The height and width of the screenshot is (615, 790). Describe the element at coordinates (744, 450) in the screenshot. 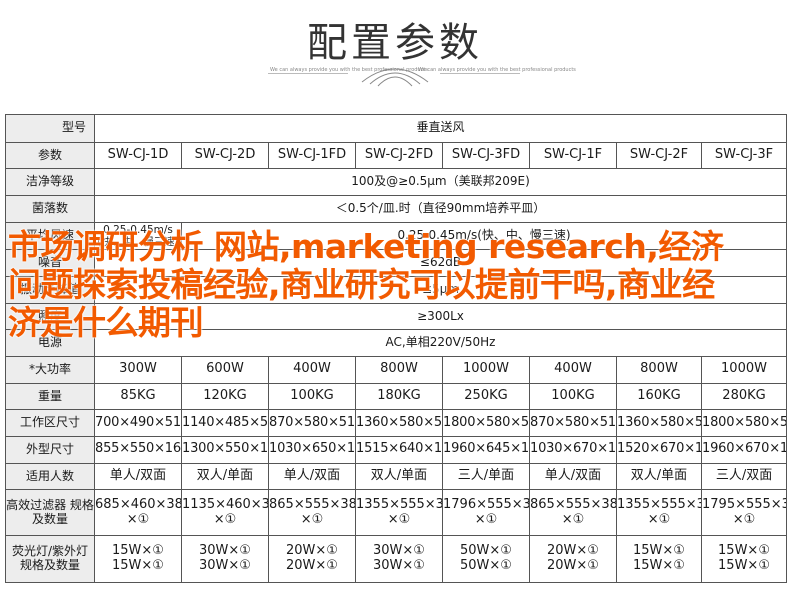

I see `table-cell: 1960×670×1625` at that location.